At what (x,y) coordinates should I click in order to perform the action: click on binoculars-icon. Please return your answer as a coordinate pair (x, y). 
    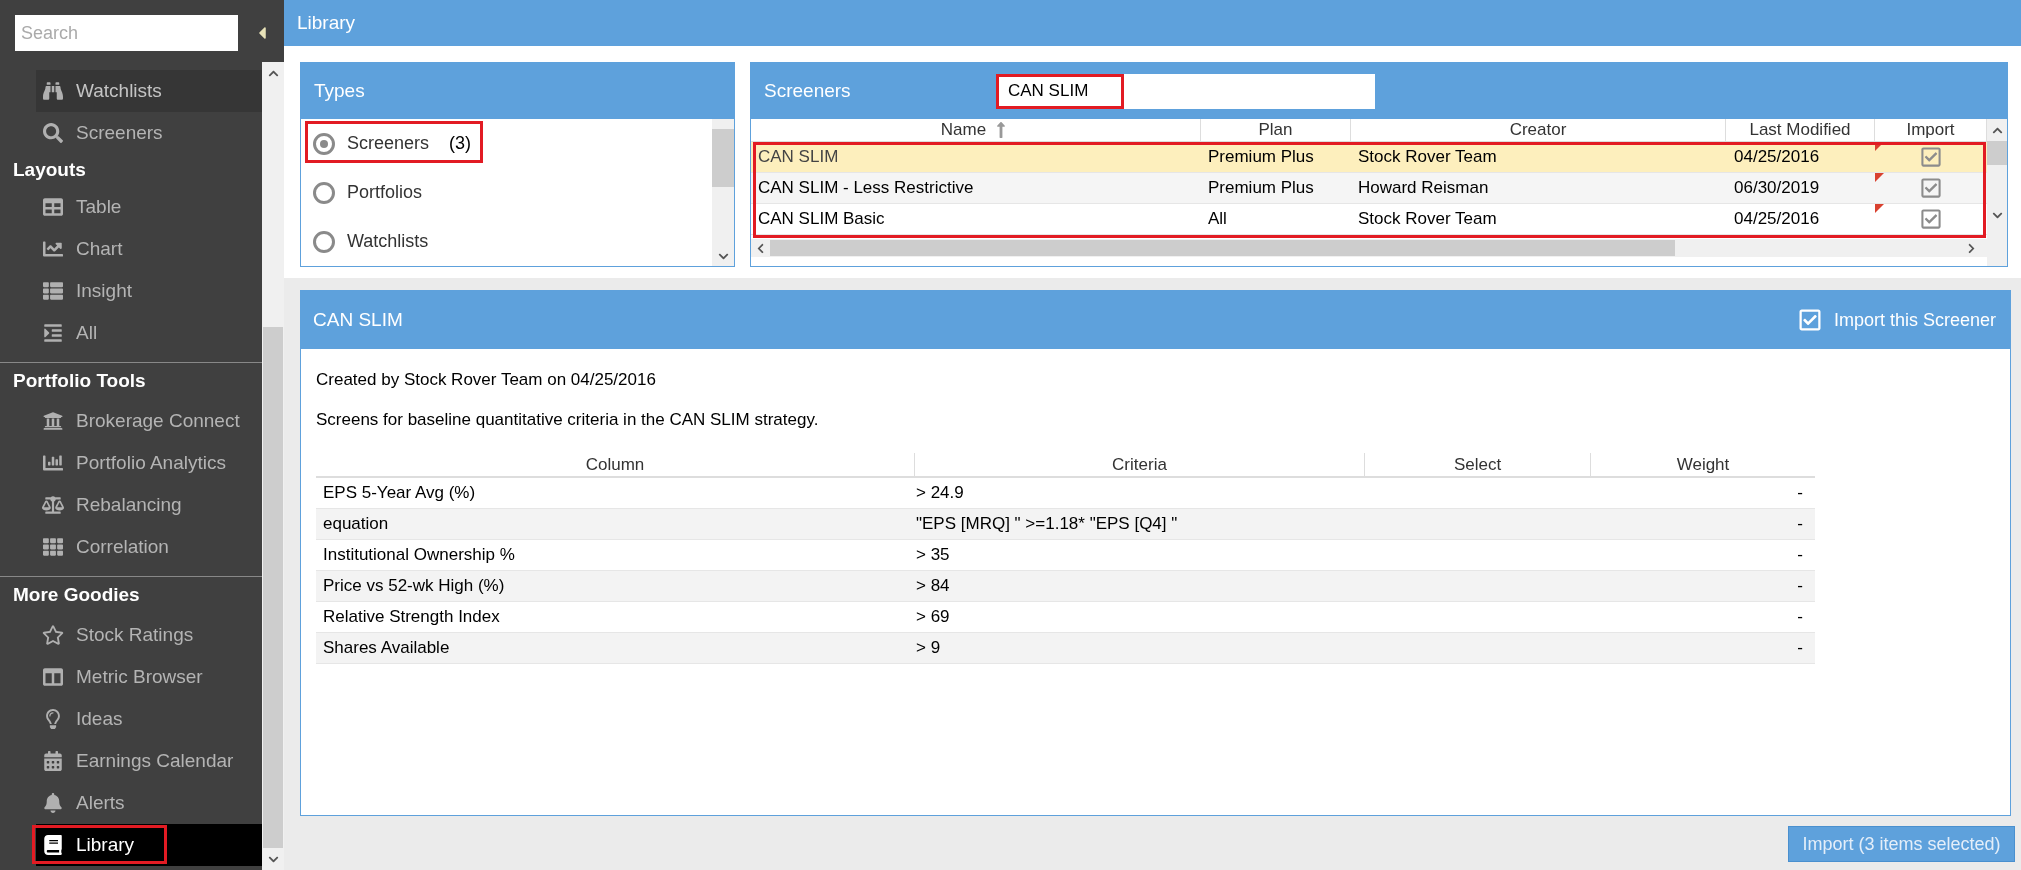
    Looking at the image, I should click on (53, 91).